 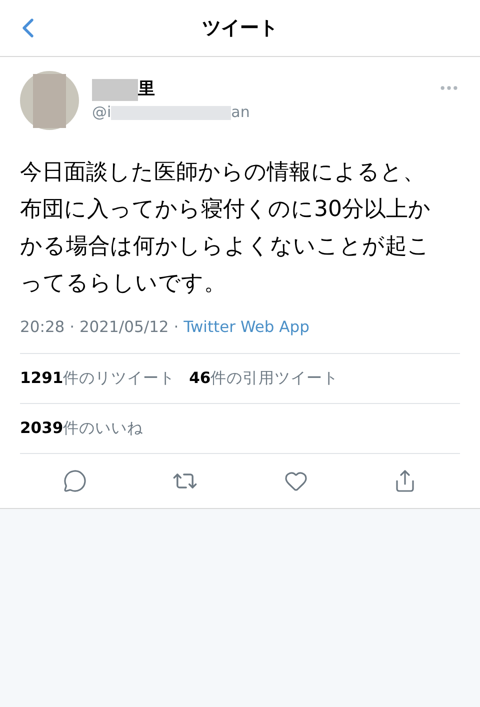 I want to click on like-count: 2039件のいいね, so click(x=82, y=428).